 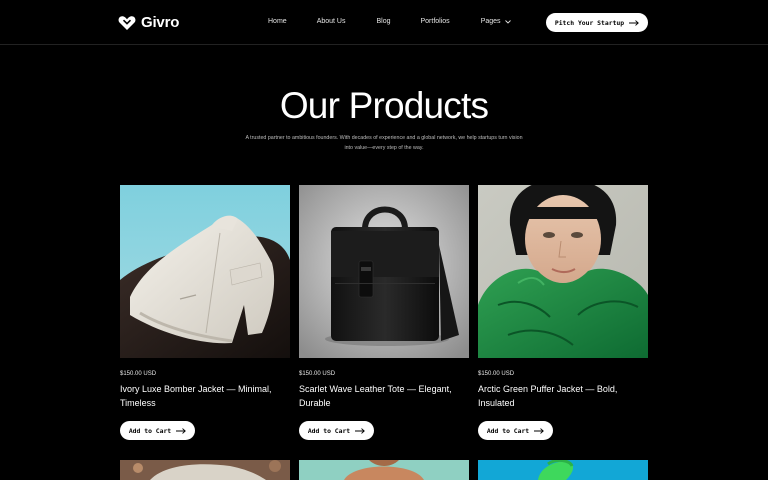 I want to click on nav-link-about: About Us, so click(x=331, y=21).